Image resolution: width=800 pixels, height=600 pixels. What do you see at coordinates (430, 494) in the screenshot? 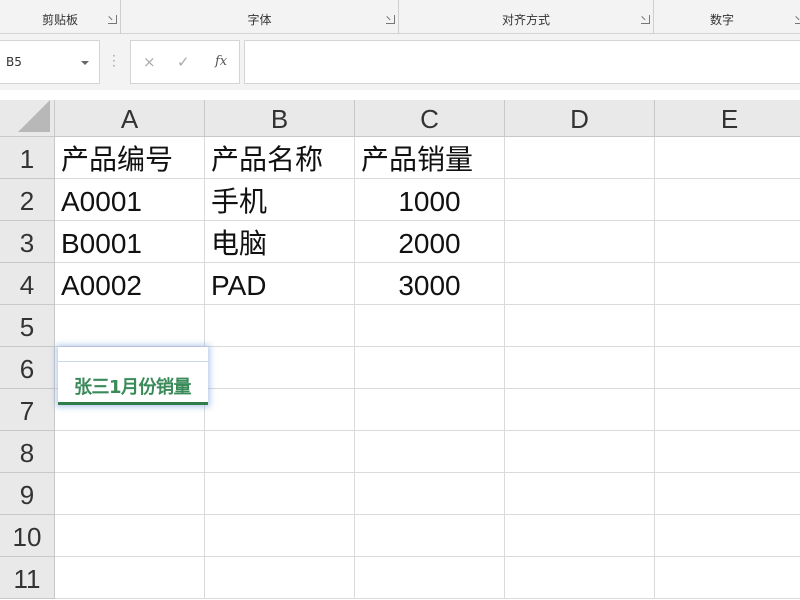
I see `cell-c9` at bounding box center [430, 494].